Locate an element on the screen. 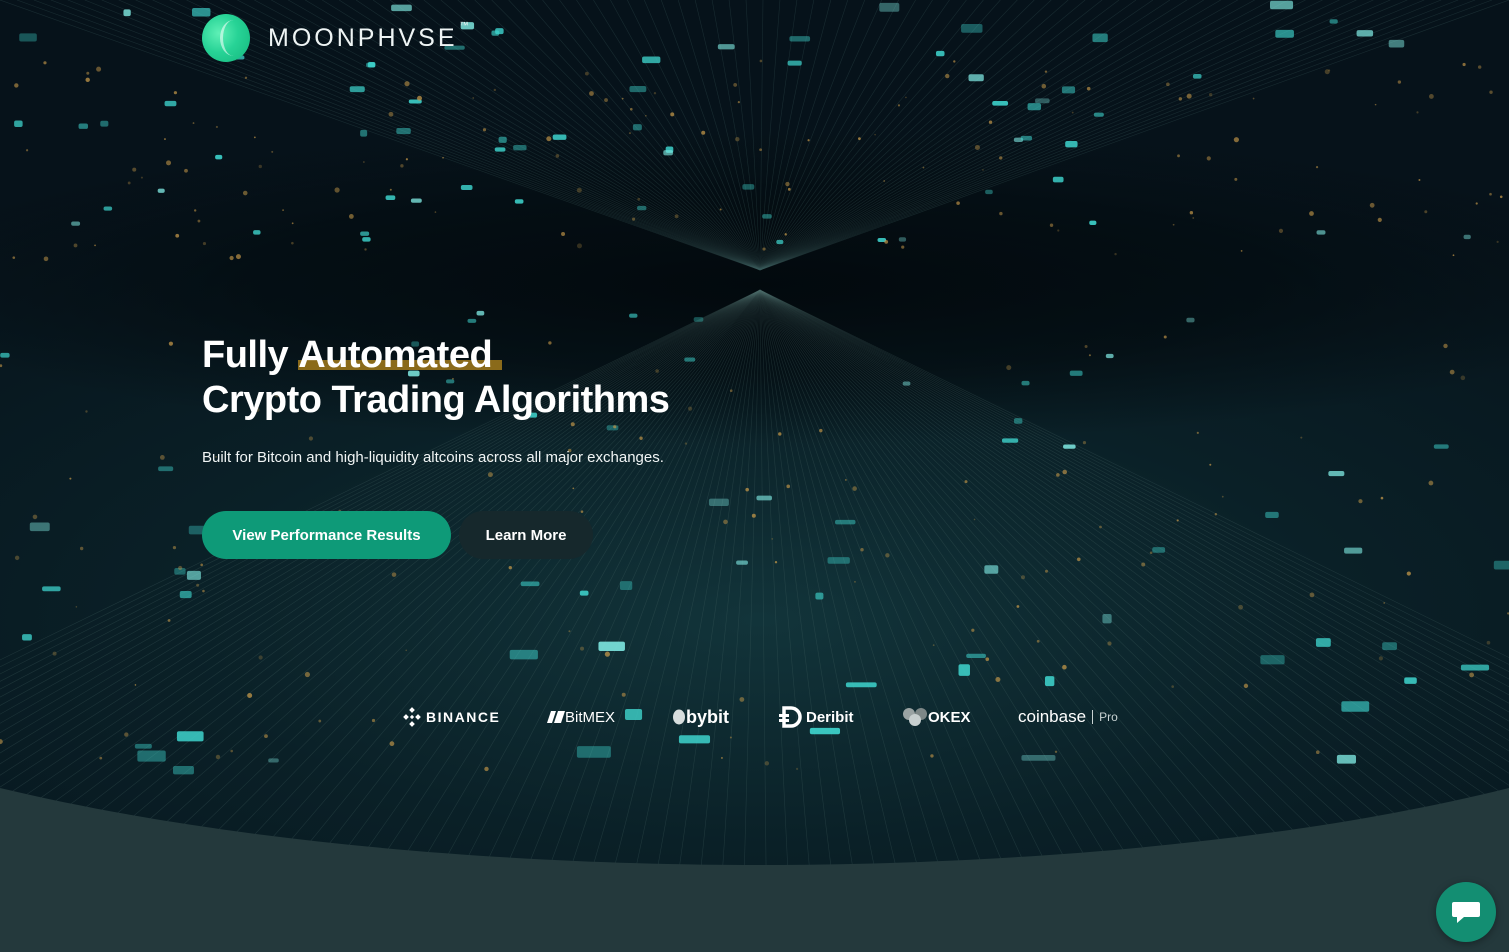 The image size is (1509, 952). binance-label: BINANCE is located at coordinates (463, 717).